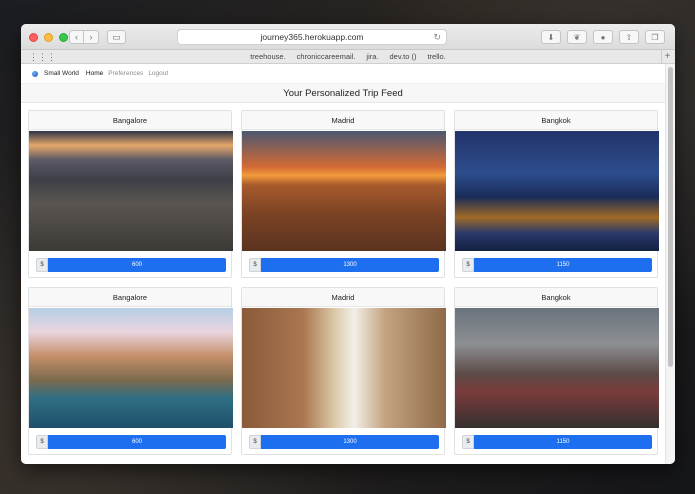 Image resolution: width=695 pixels, height=494 pixels. I want to click on forward-button: ›, so click(91, 37).